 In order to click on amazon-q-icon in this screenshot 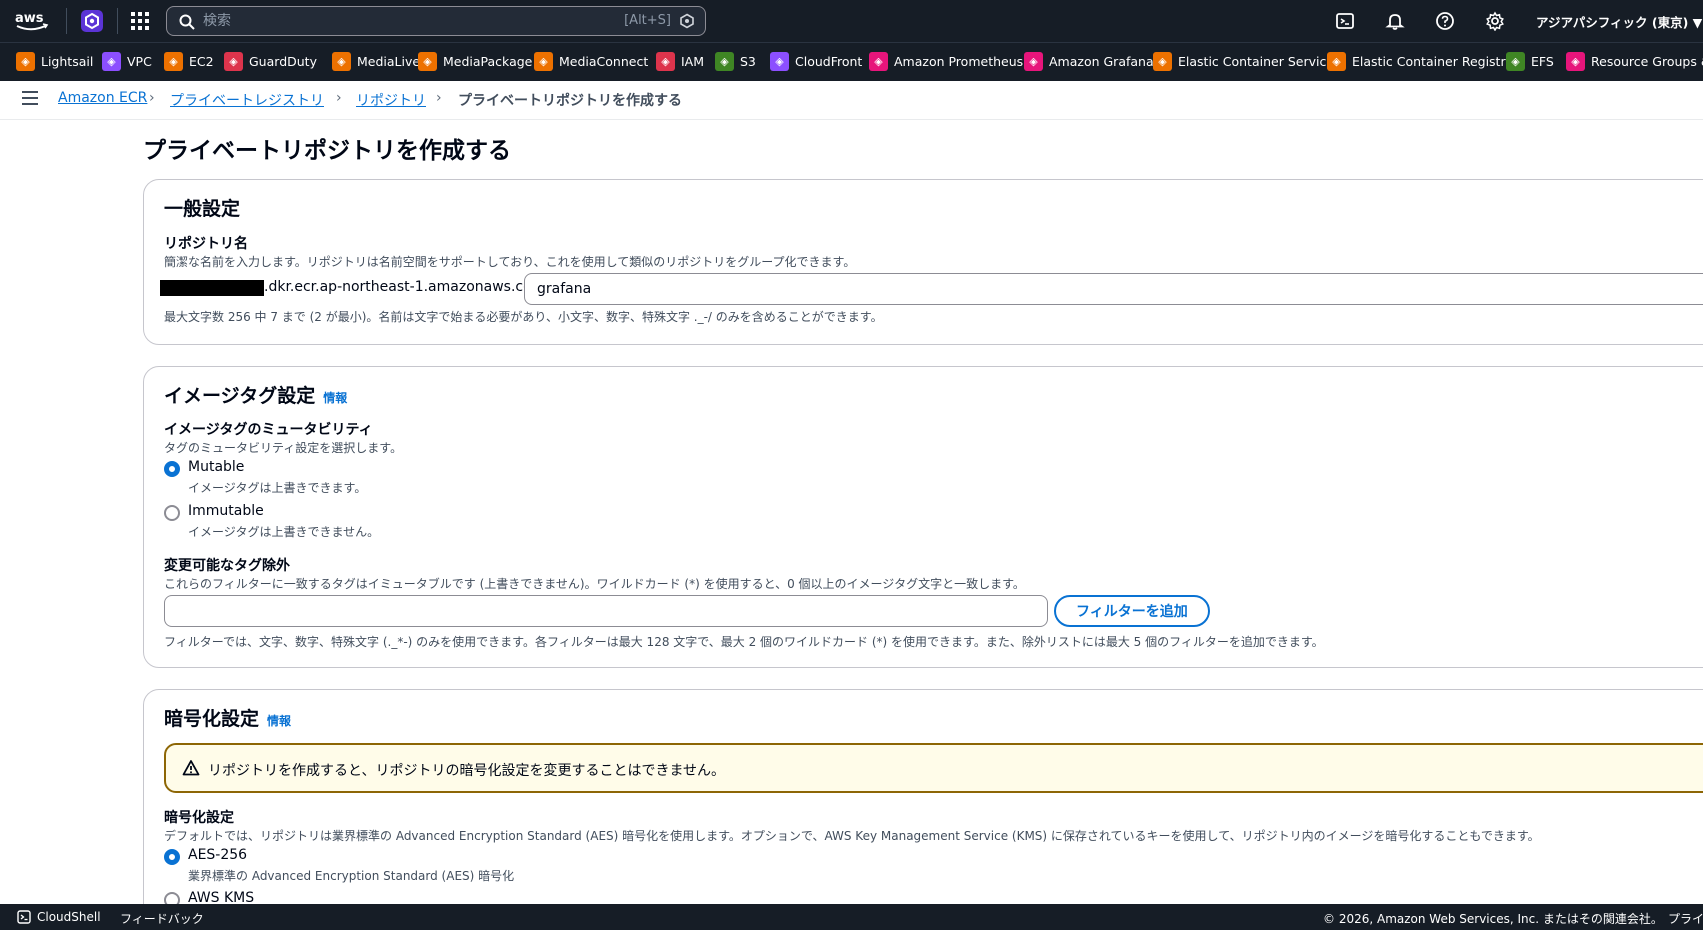, I will do `click(687, 21)`.